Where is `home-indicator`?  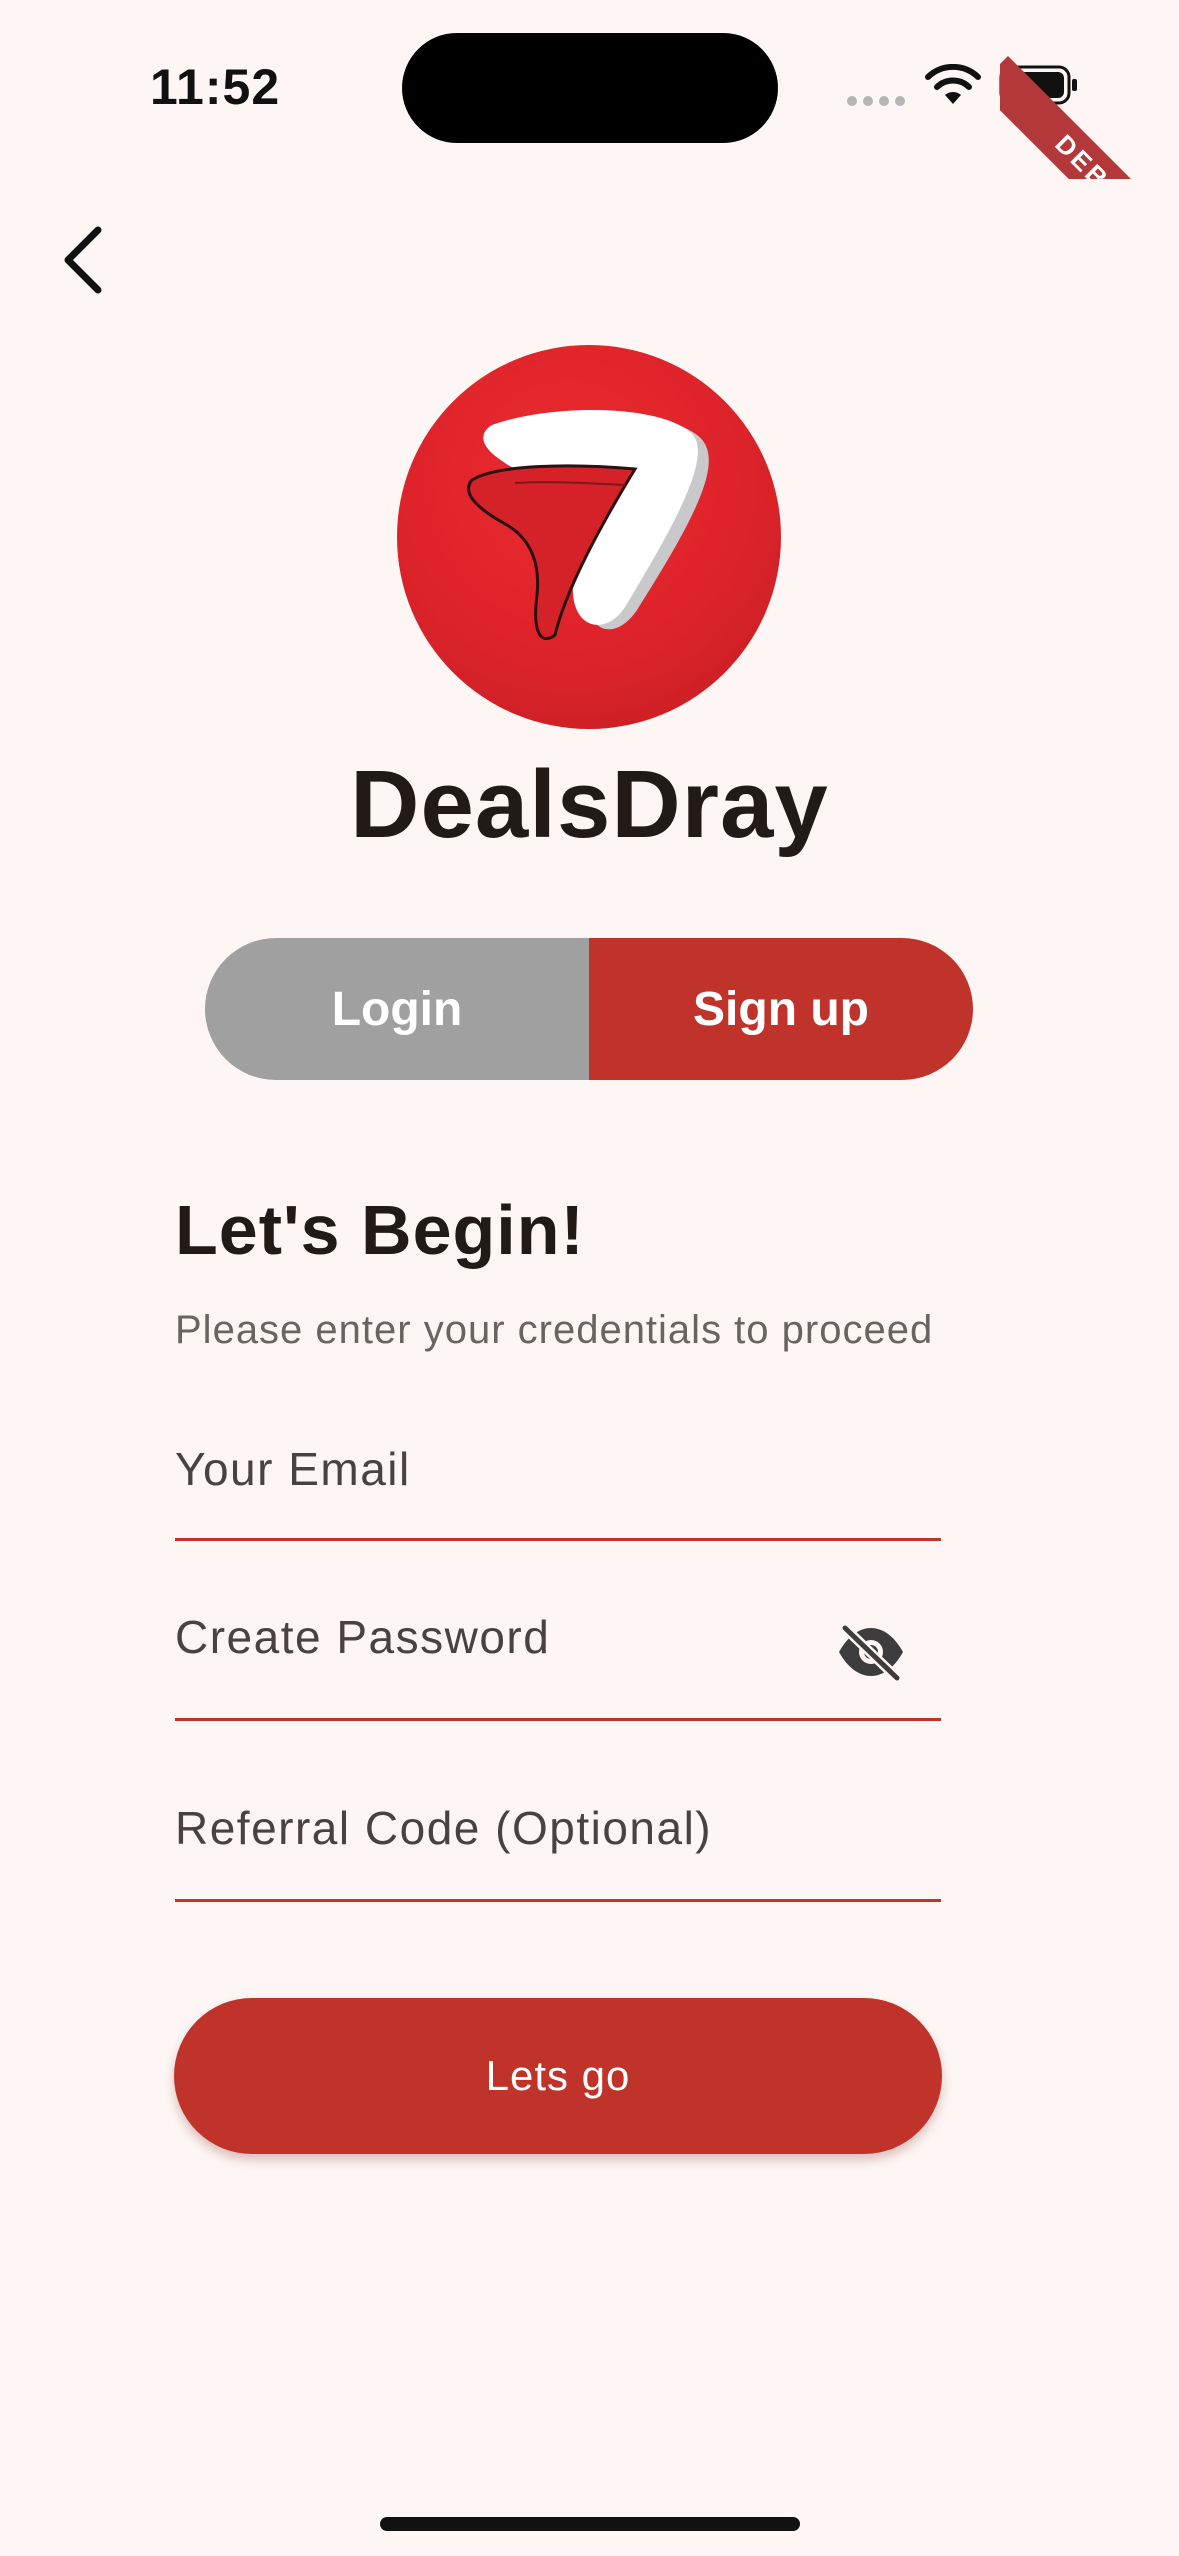
home-indicator is located at coordinates (590, 2524).